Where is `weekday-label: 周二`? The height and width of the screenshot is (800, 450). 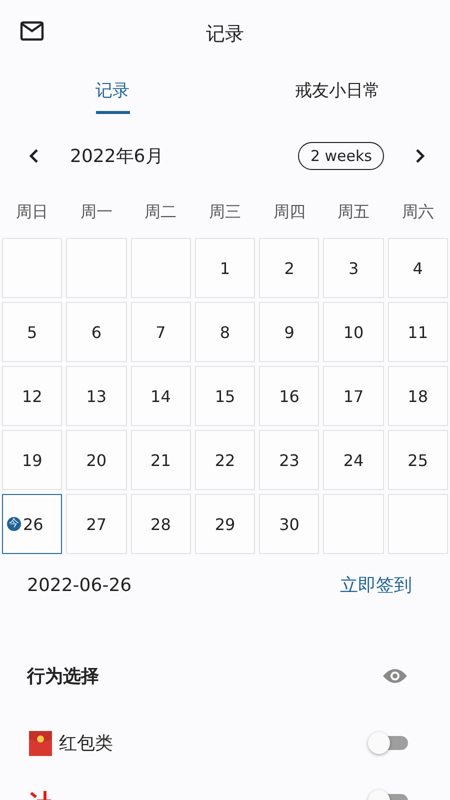 weekday-label: 周二 is located at coordinates (161, 212).